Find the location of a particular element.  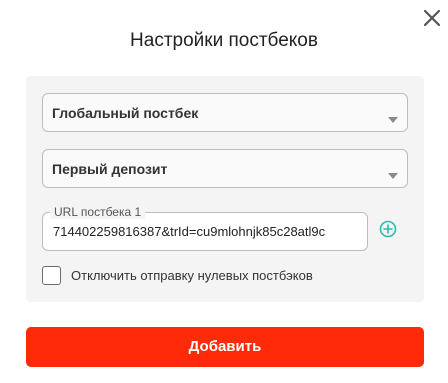

postback-url-label: URL постбека 1 is located at coordinates (98, 212).